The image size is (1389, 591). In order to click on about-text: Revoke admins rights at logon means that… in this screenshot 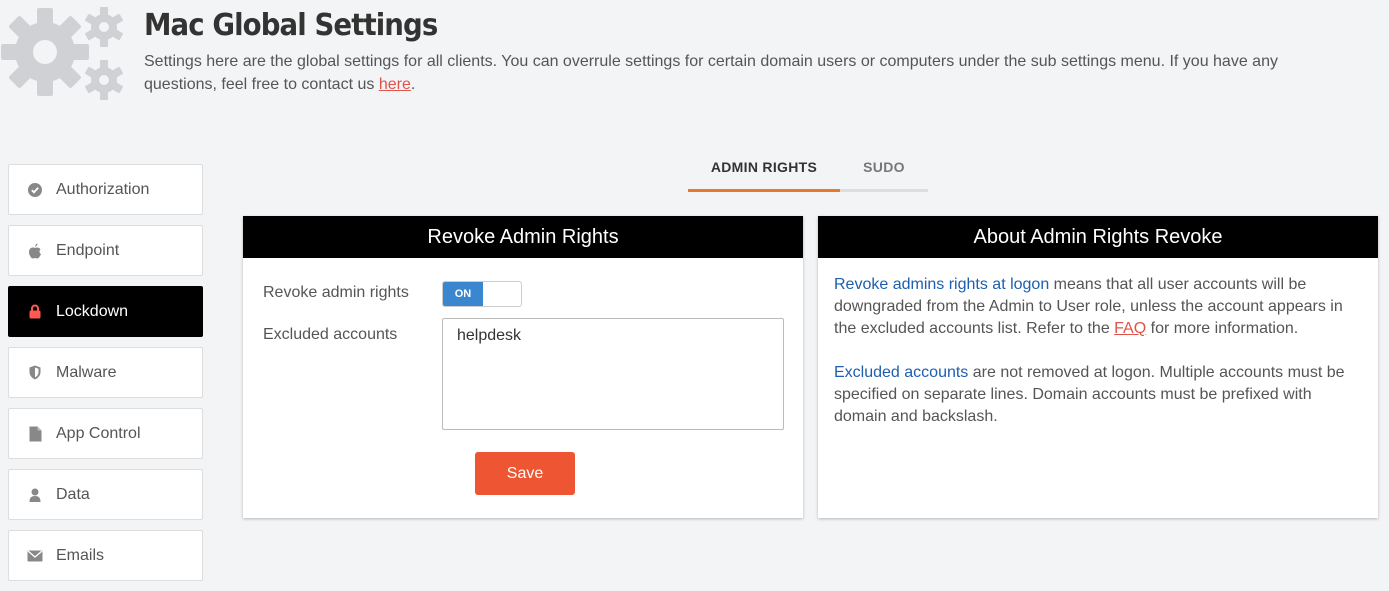, I will do `click(1098, 343)`.